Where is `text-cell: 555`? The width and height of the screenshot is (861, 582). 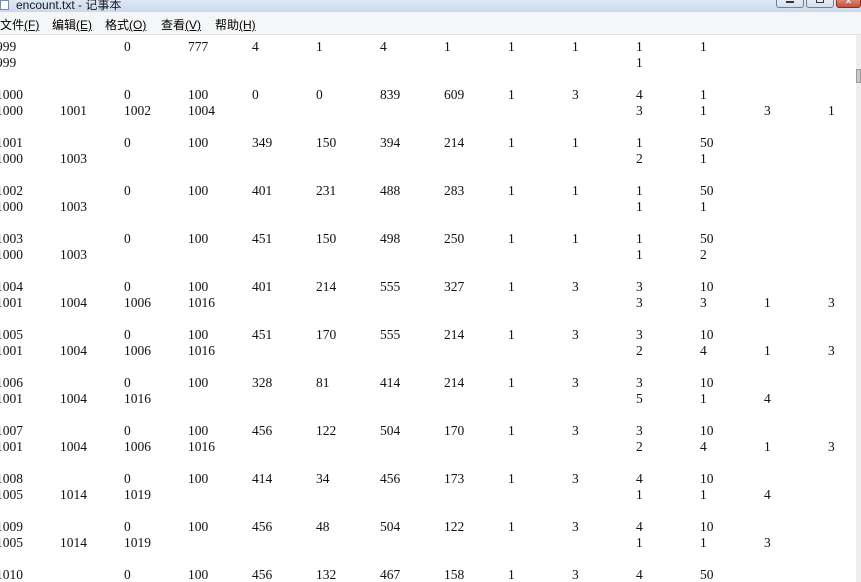
text-cell: 555 is located at coordinates (390, 286).